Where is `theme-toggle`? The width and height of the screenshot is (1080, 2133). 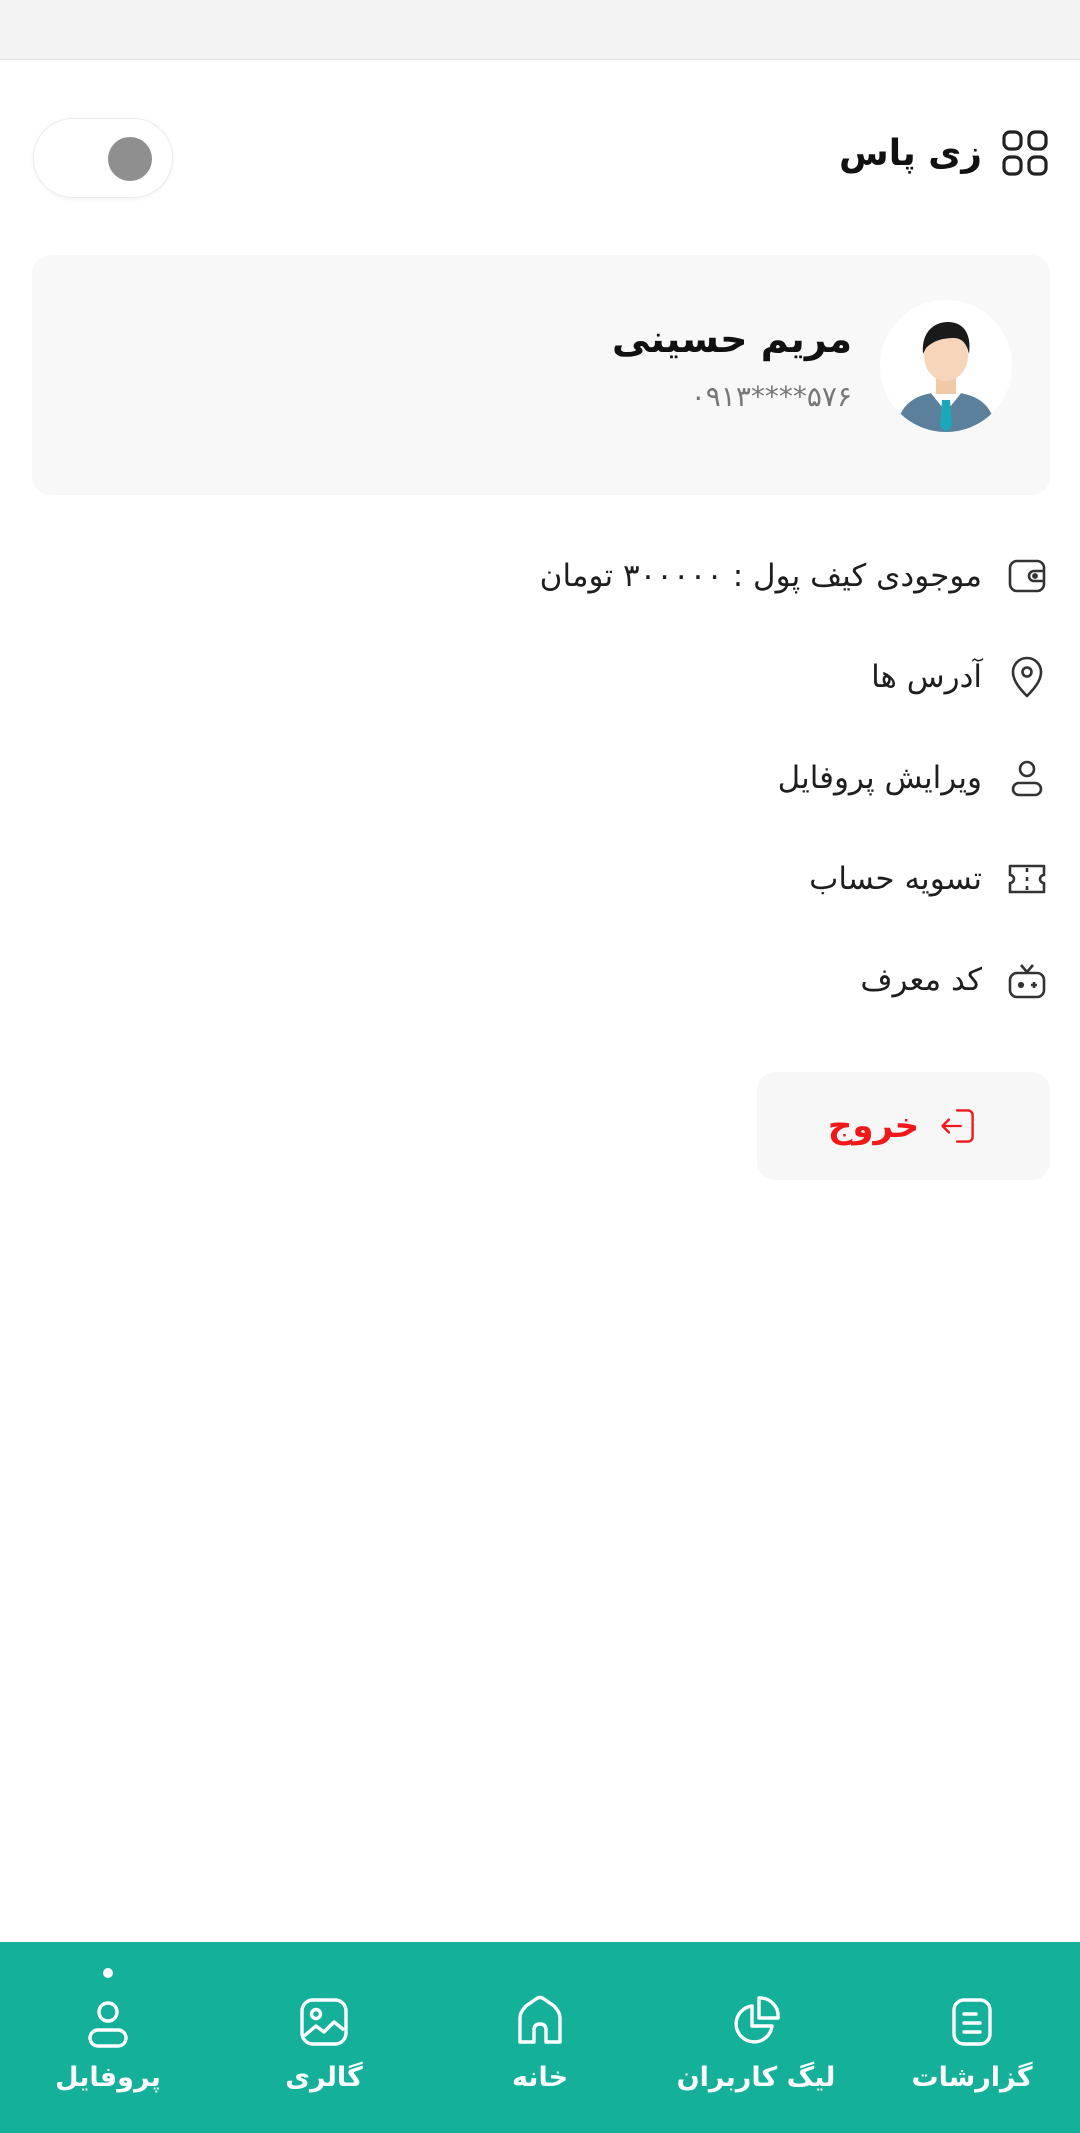 theme-toggle is located at coordinates (103, 158).